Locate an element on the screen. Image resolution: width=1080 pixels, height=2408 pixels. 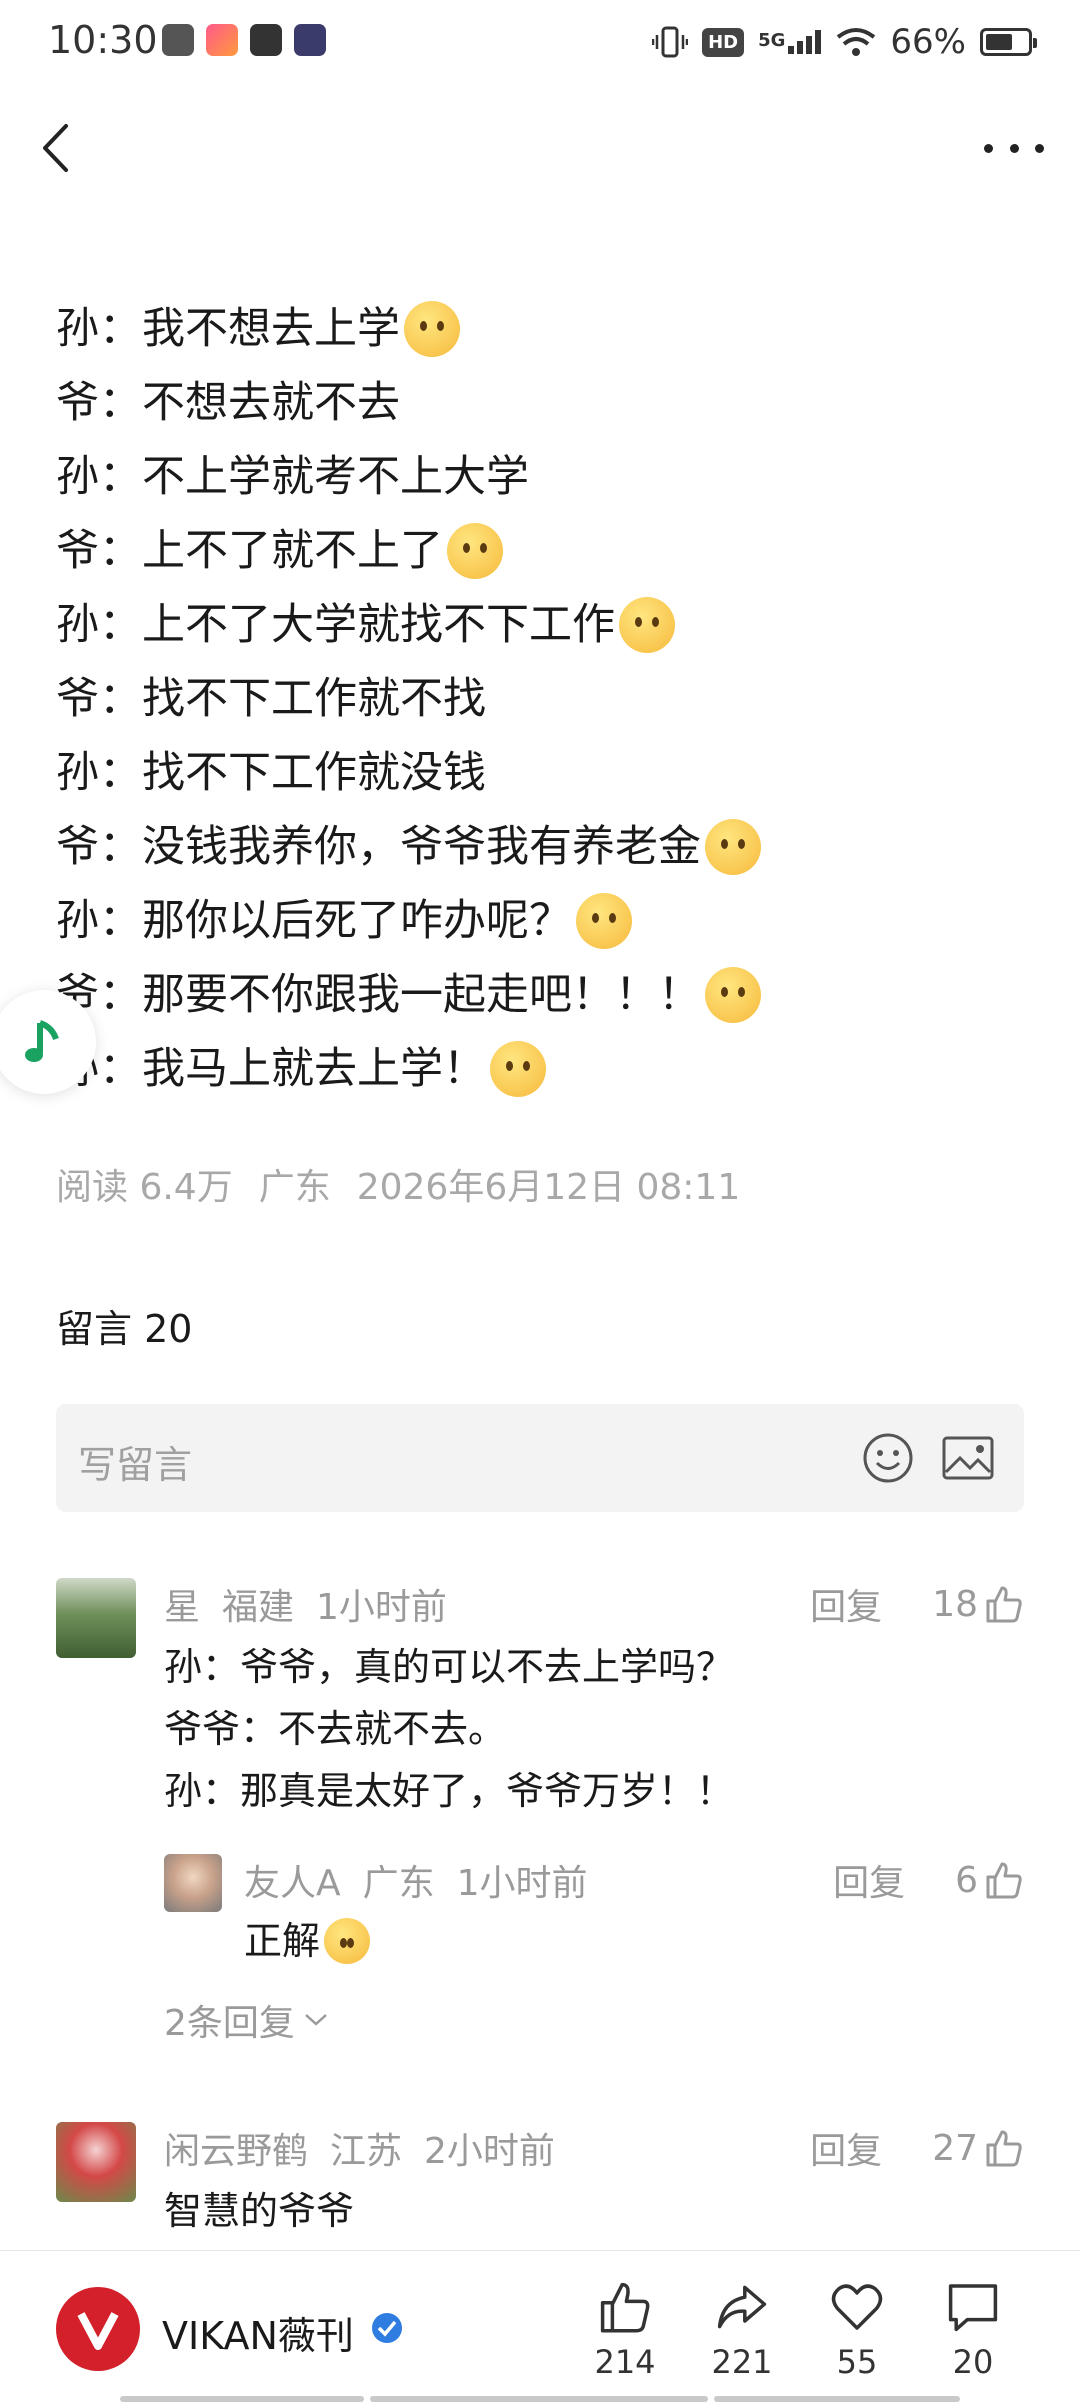
dialogue-text: 找不下工作就不找 is located at coordinates (314, 699).